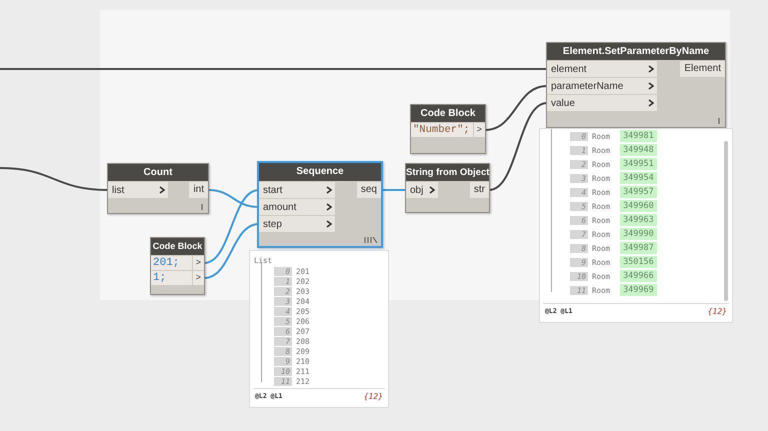 This screenshot has width=768, height=431. What do you see at coordinates (638, 248) in the screenshot?
I see `list-value: 349987` at bounding box center [638, 248].